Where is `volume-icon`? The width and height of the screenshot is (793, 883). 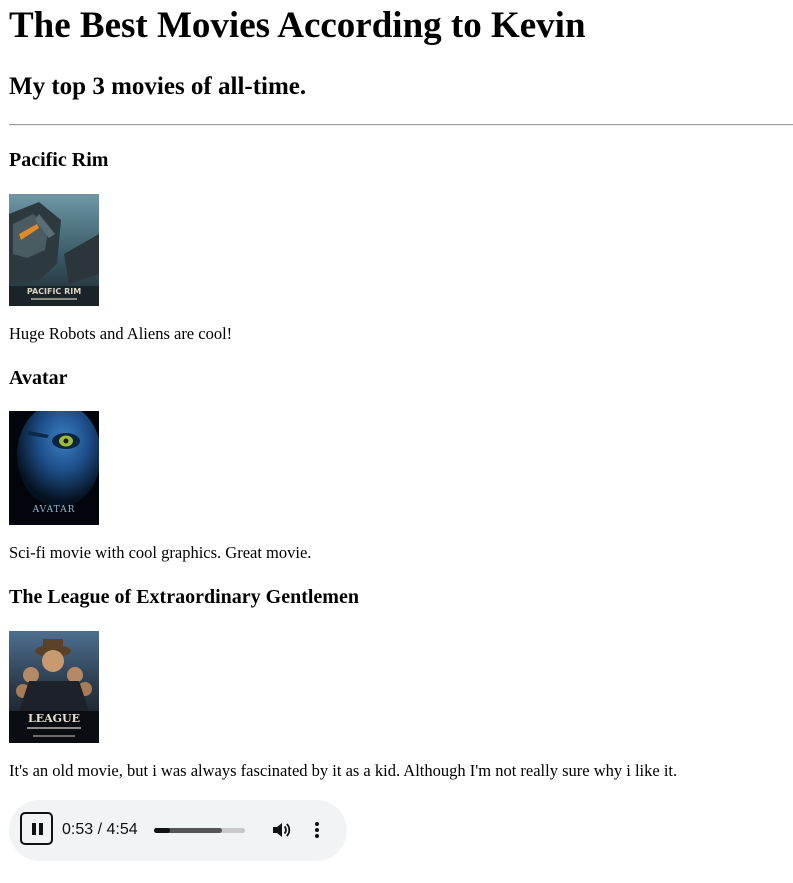
volume-icon is located at coordinates (282, 830).